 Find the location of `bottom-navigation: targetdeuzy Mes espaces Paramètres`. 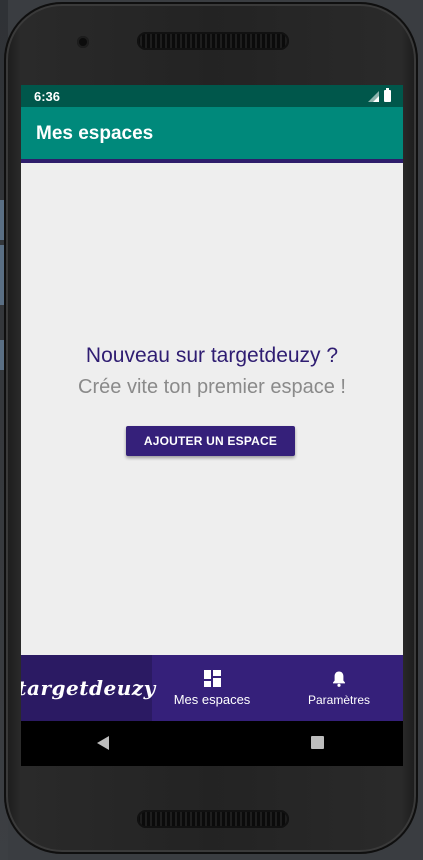

bottom-navigation: targetdeuzy Mes espaces Paramètres is located at coordinates (212, 688).